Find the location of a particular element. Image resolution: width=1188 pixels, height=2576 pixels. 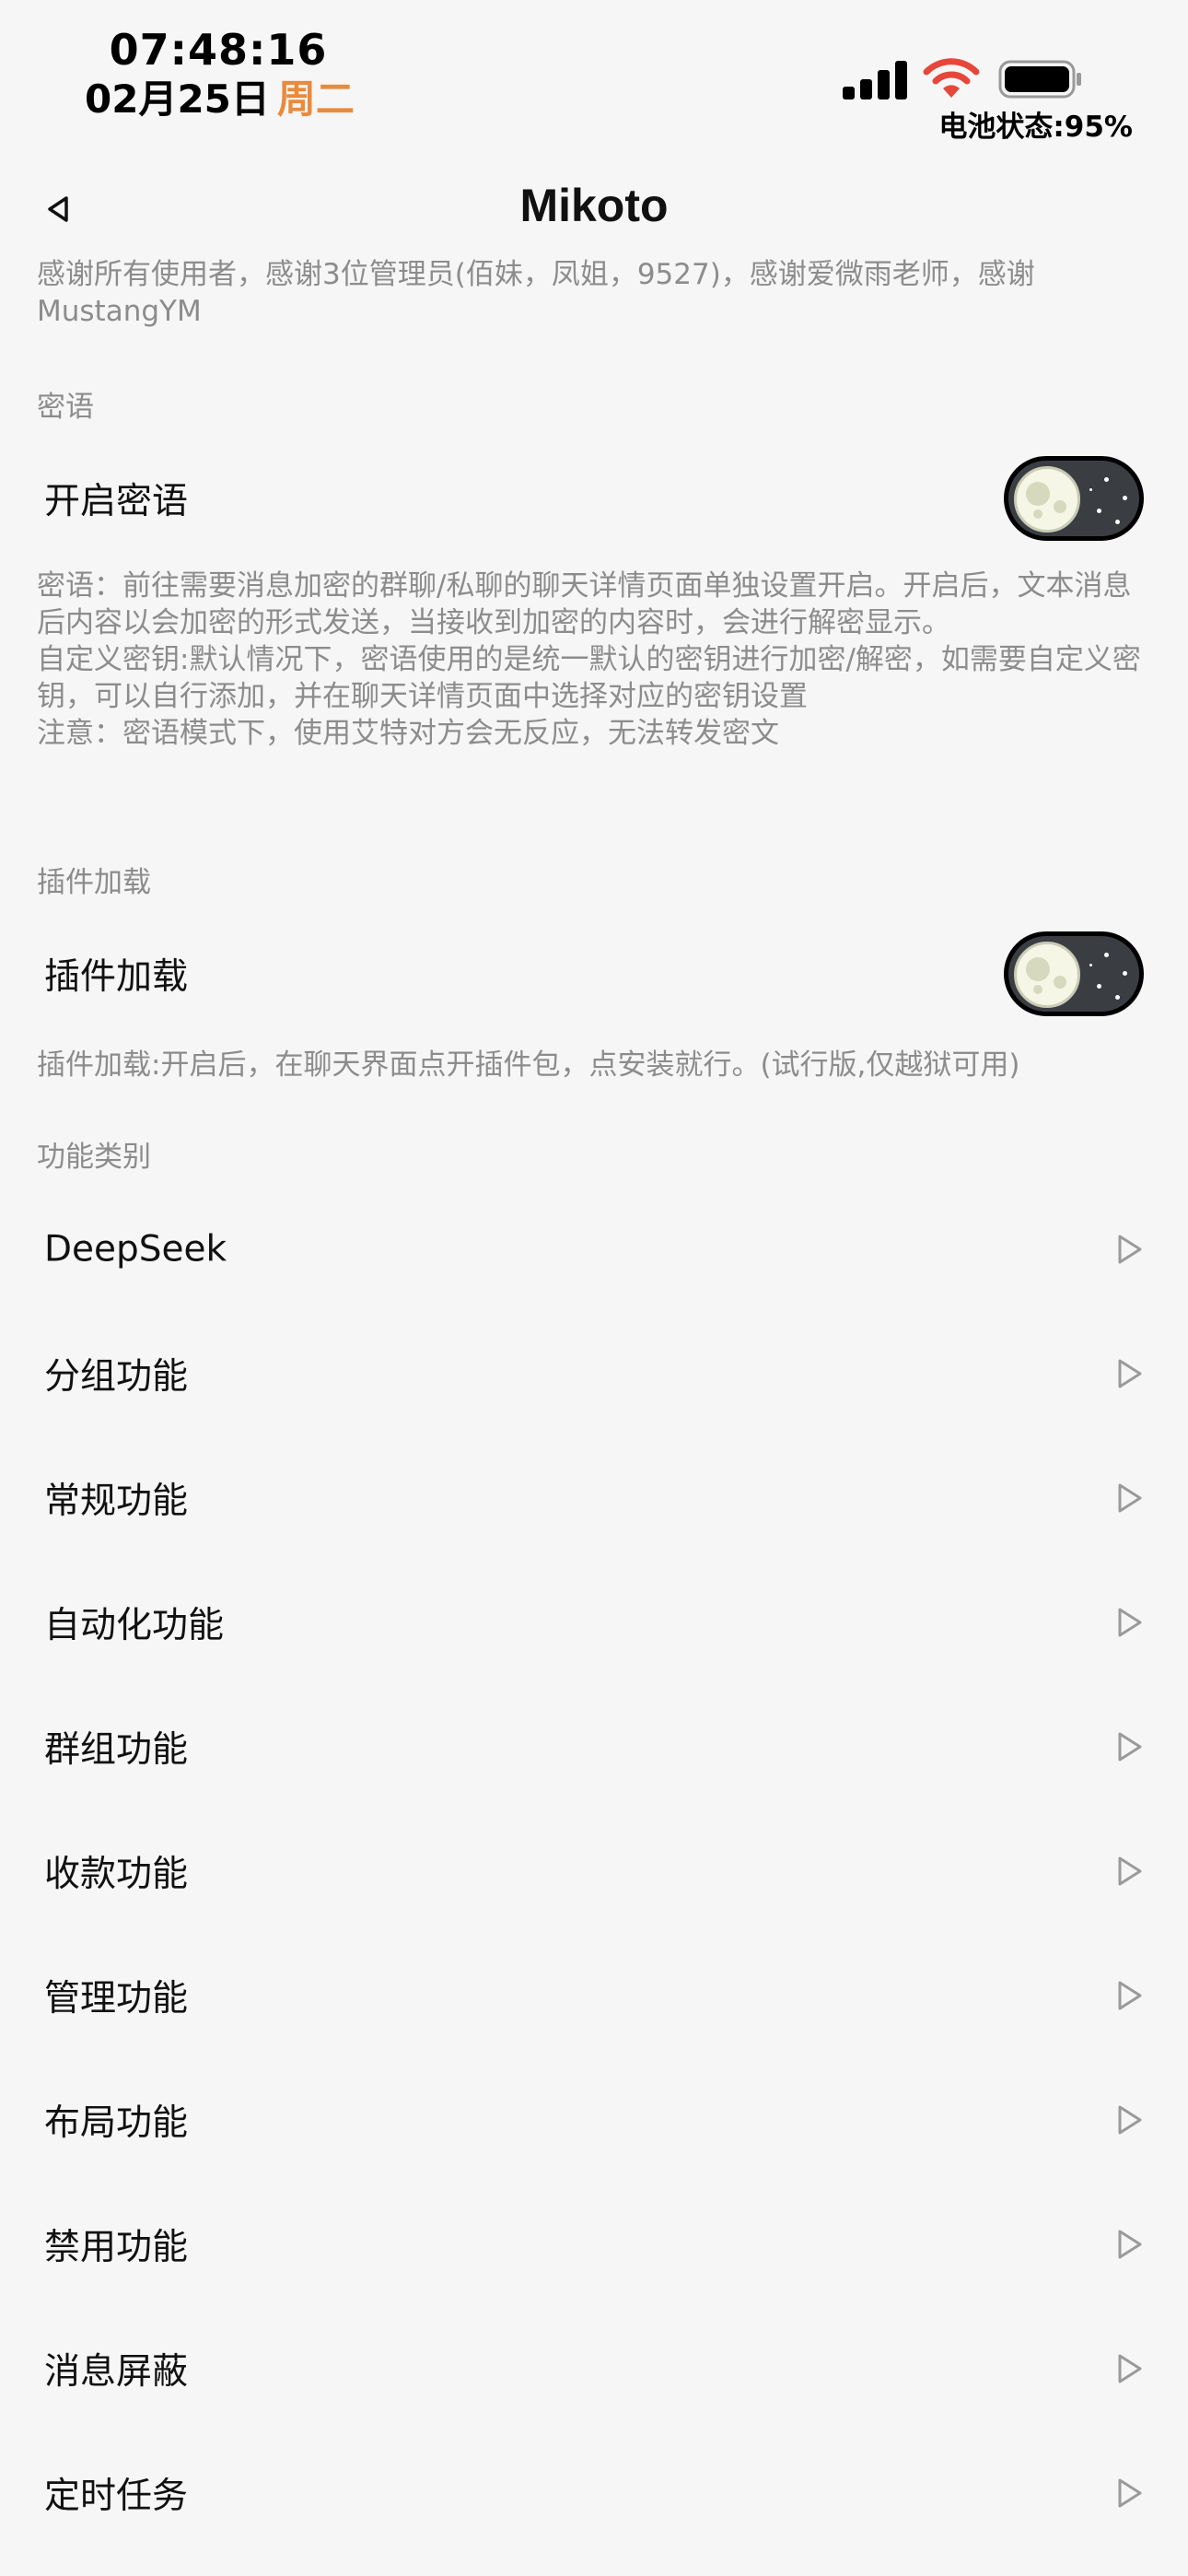

weekday: 周二 is located at coordinates (315, 99).